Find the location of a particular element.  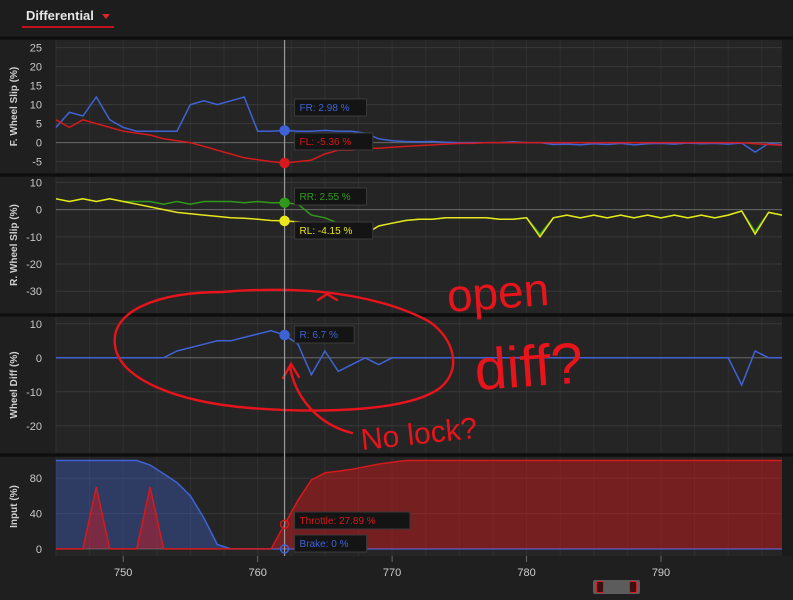

scrollbar-handle-right is located at coordinates (633, 587).